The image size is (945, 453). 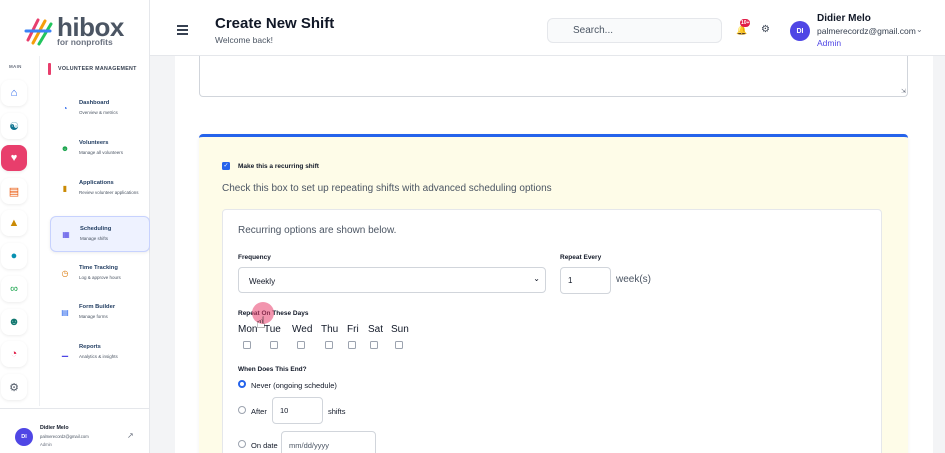 I want to click on end-label: When Does This End?, so click(x=272, y=369).